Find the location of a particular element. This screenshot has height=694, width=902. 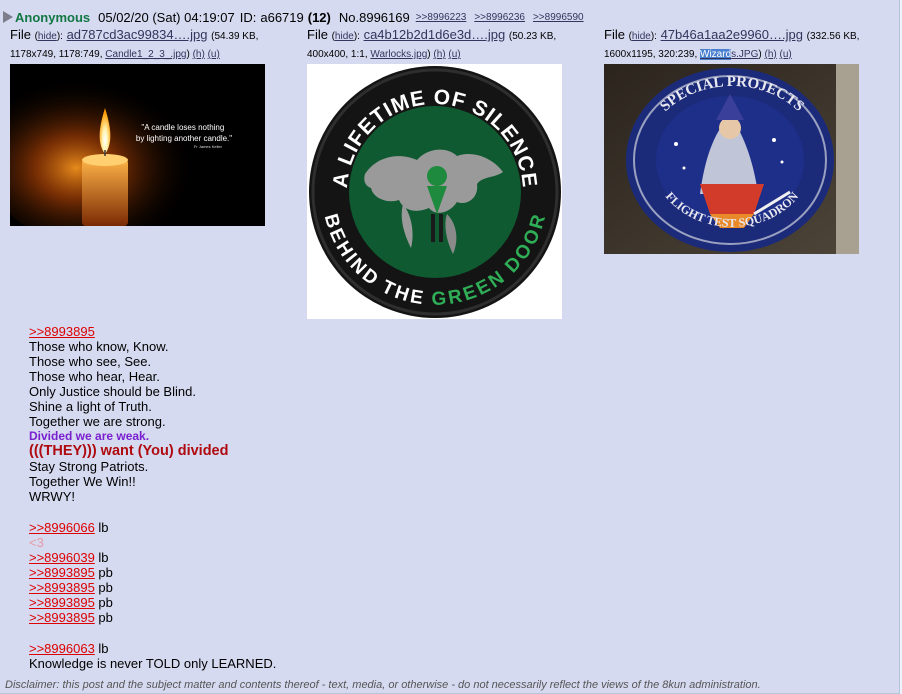

file-size: 332.56 KB, is located at coordinates (834, 36).